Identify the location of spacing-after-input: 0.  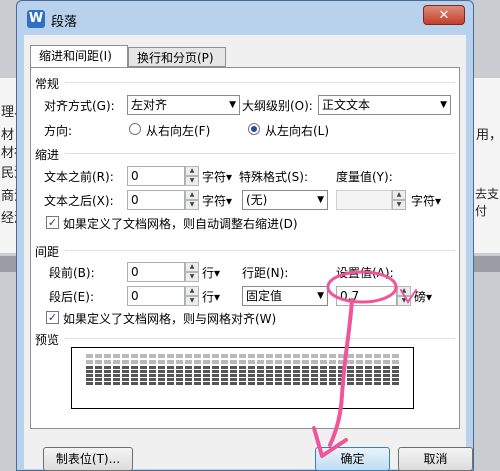
(156, 296).